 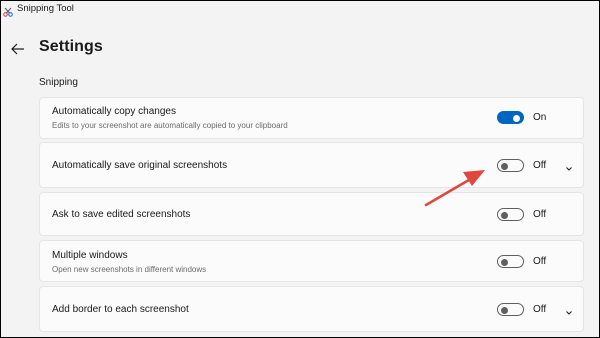 I want to click on multiple-windows-toggle, so click(x=510, y=261).